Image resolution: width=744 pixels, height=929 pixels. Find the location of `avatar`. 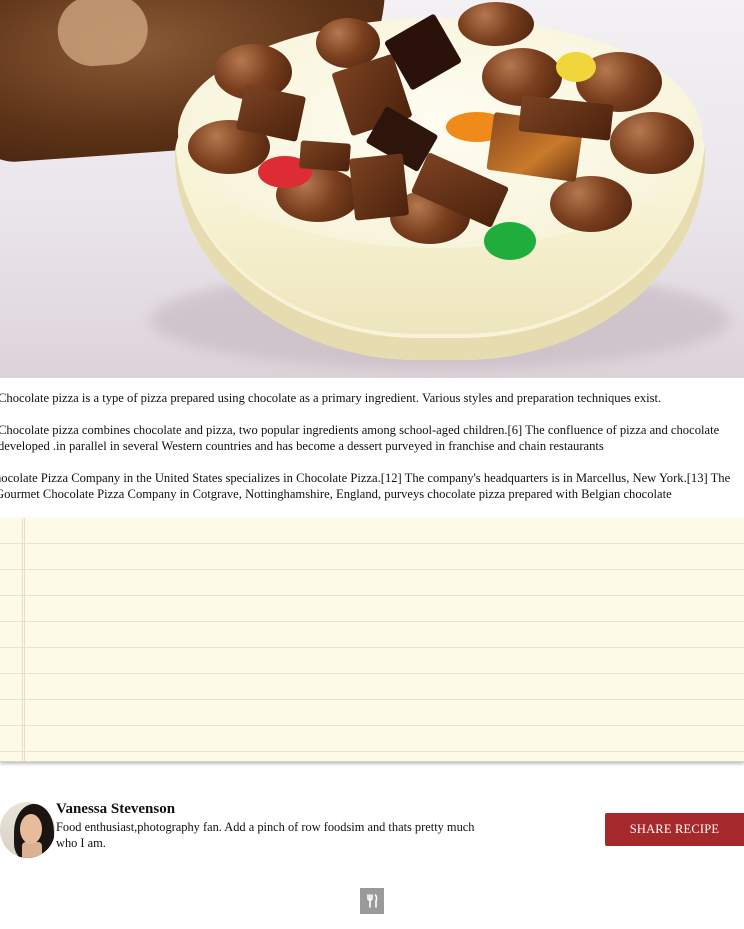

avatar is located at coordinates (27, 830).